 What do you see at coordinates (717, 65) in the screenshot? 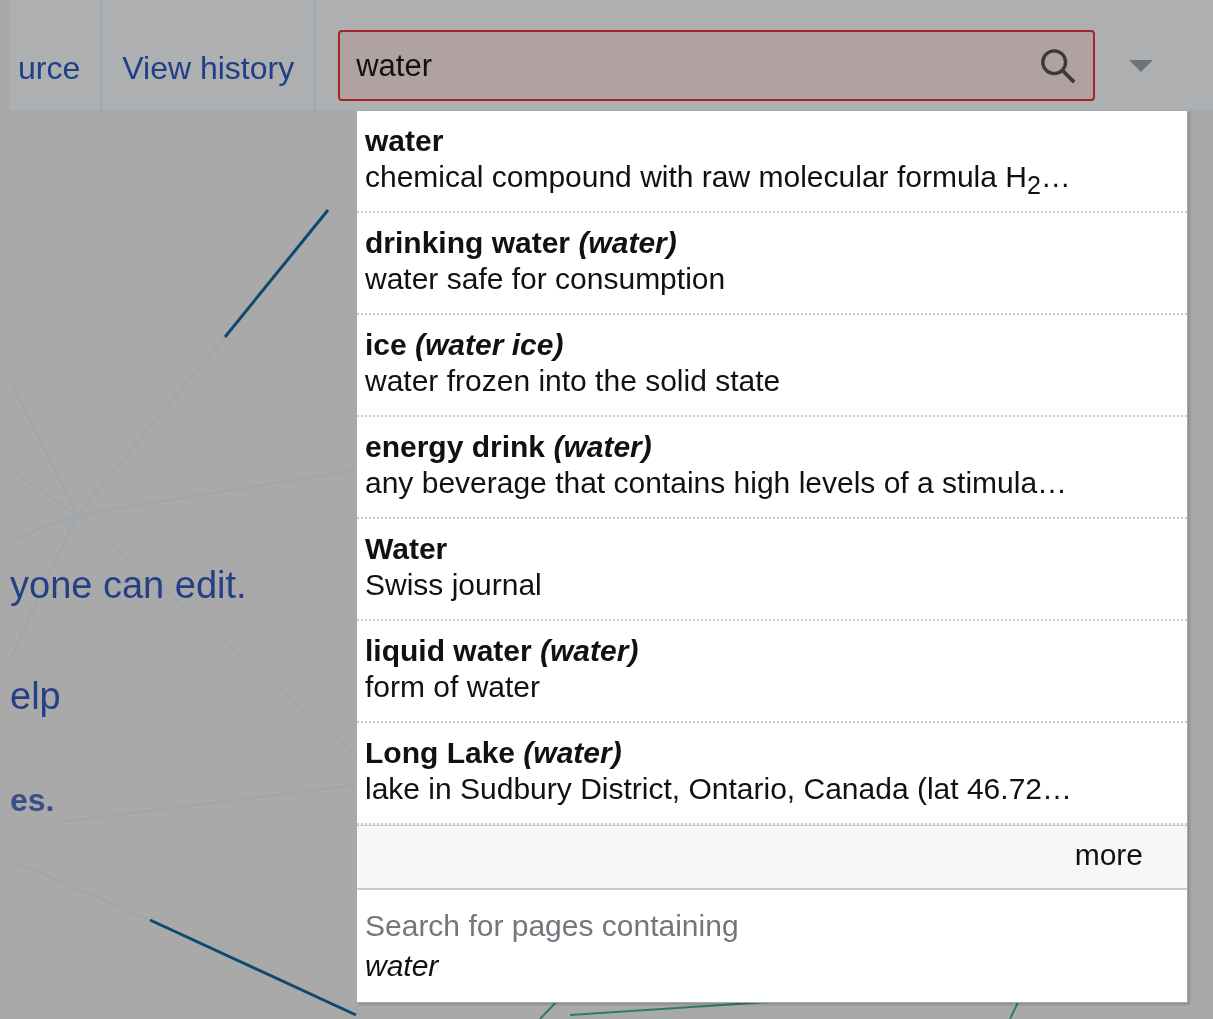
I see `search-field: water` at bounding box center [717, 65].